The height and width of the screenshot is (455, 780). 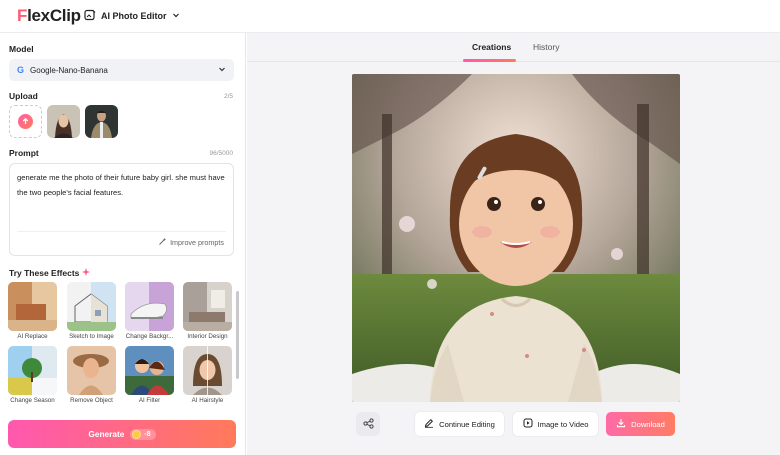 I want to click on download-icon, so click(x=621, y=424).